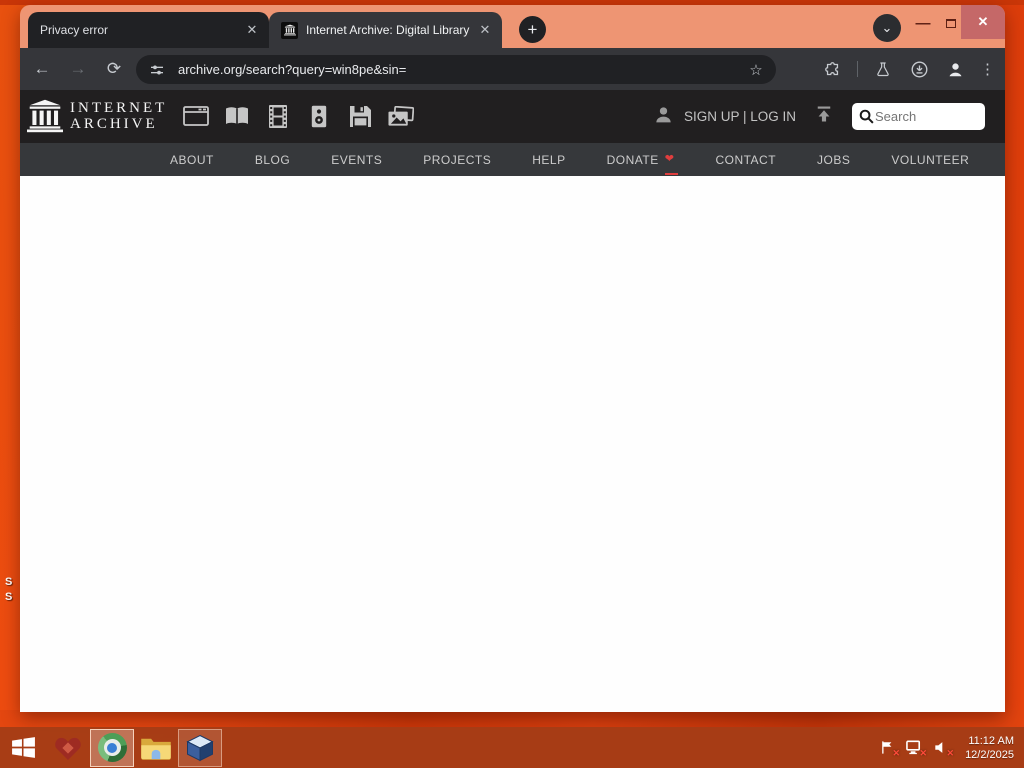  Describe the element at coordinates (548, 160) in the screenshot. I see `nav-help: HELP` at that location.